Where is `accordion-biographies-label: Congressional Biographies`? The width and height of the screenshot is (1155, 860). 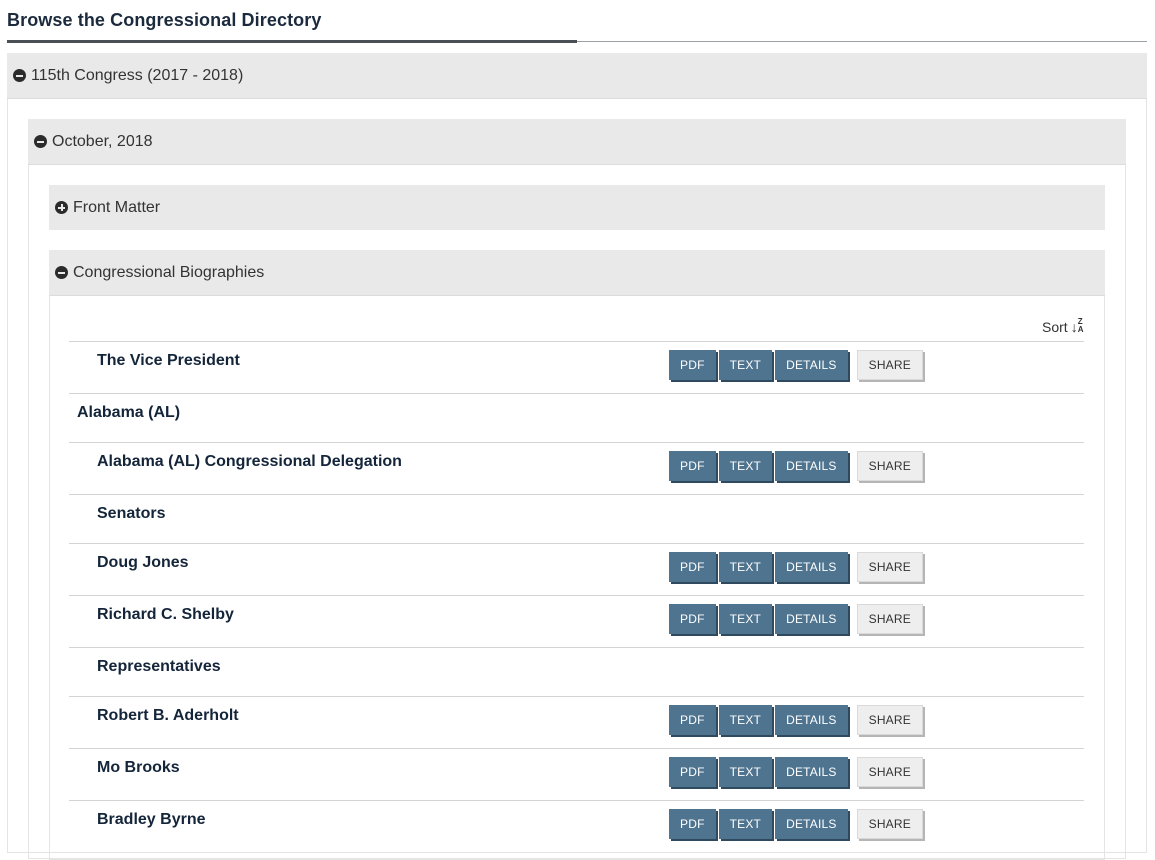
accordion-biographies-label: Congressional Biographies is located at coordinates (169, 272).